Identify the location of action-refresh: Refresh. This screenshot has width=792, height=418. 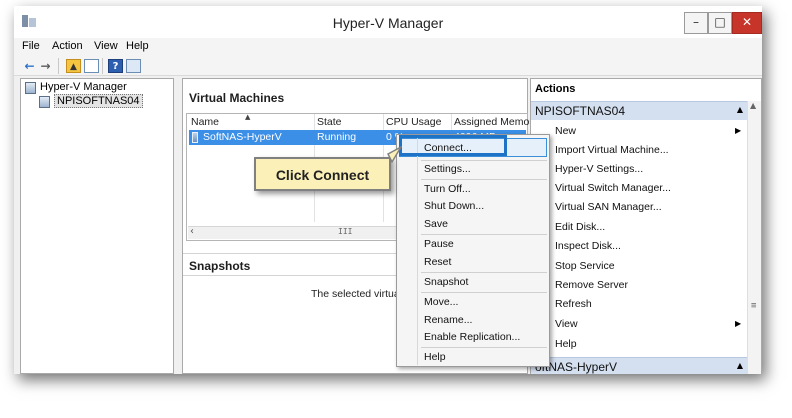
(573, 304).